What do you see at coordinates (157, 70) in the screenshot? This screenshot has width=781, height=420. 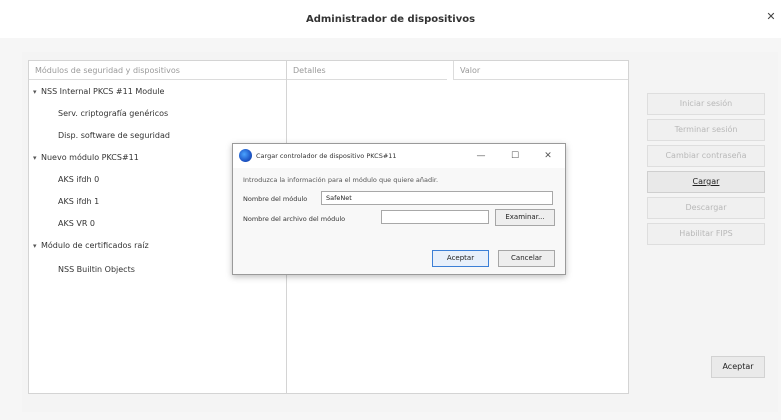 I see `tree-column-header: Módulos de seguridad y dispositivos` at bounding box center [157, 70].